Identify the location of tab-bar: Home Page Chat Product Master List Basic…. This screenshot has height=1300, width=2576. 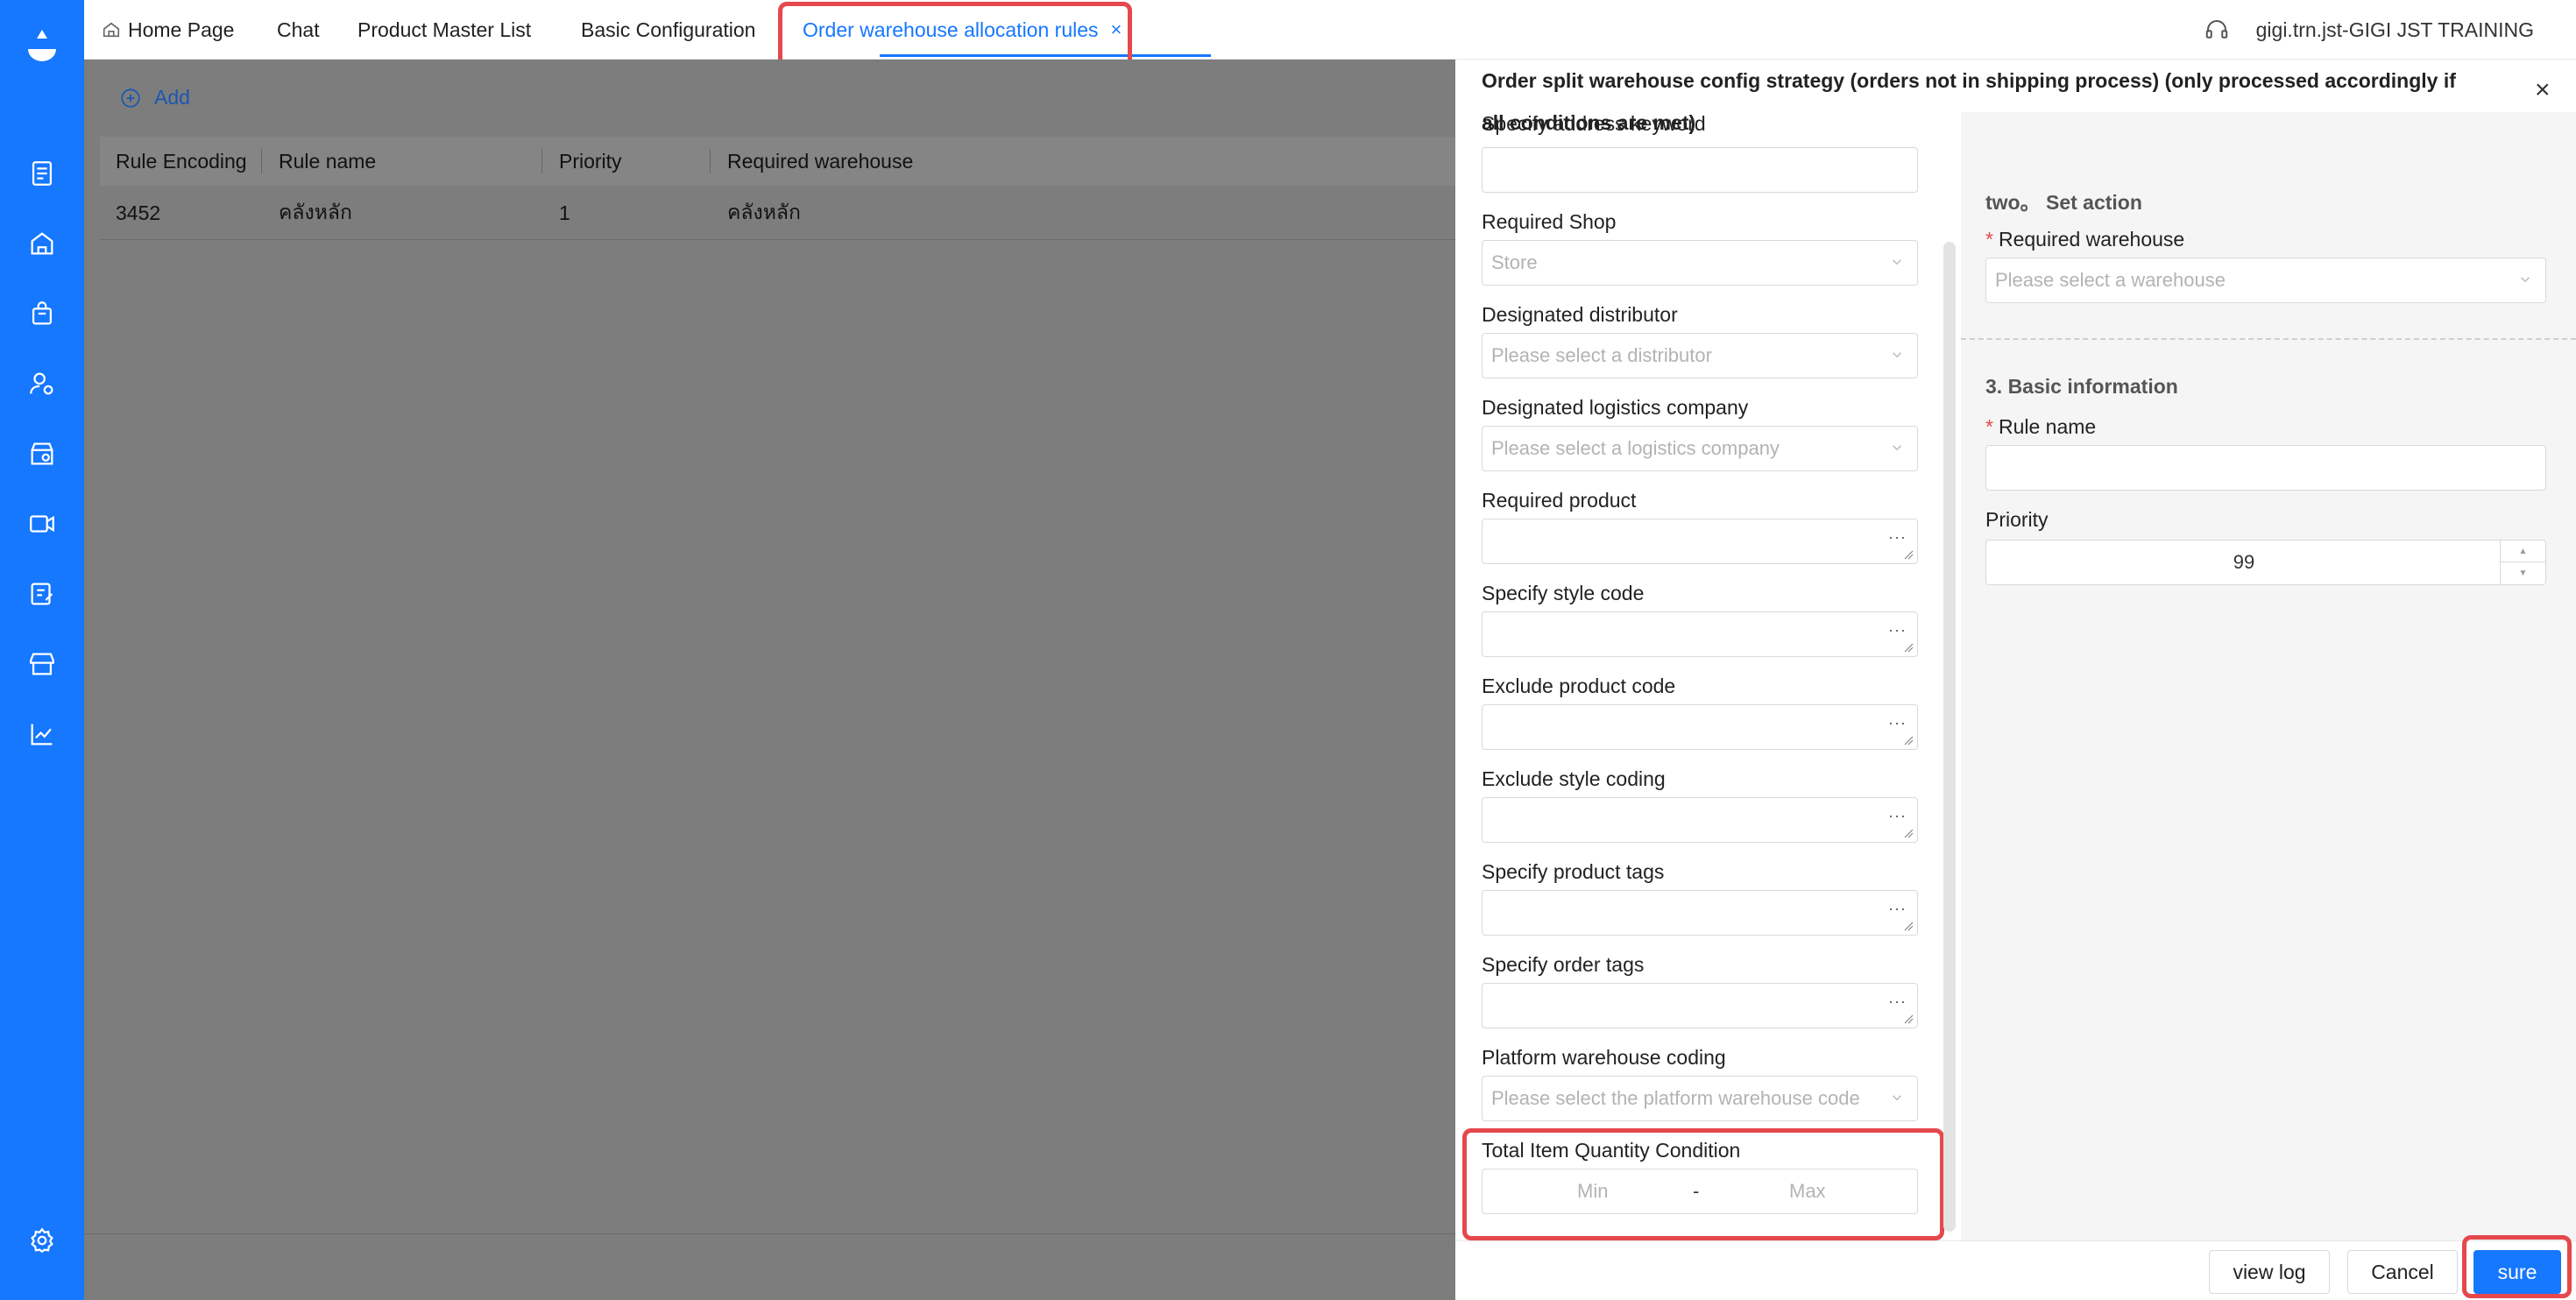
(1330, 30).